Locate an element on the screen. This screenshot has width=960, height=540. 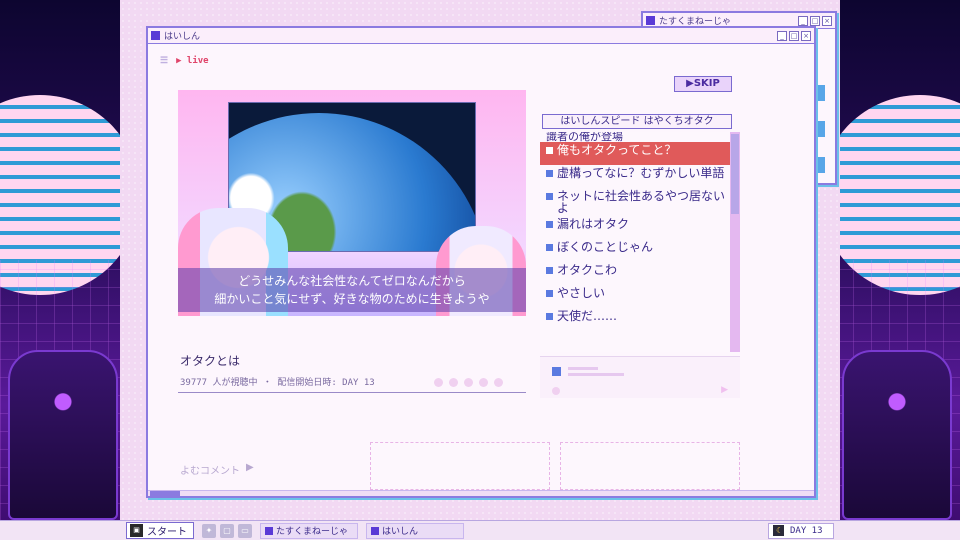
streaming-titlebar: はいしん _ □ × is located at coordinates (481, 36).